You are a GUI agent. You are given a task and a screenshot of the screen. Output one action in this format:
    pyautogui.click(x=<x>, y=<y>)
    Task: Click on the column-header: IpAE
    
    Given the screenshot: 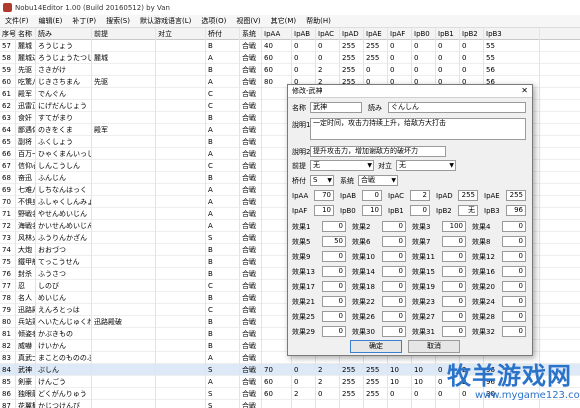 What is the action you would take?
    pyautogui.click(x=376, y=34)
    